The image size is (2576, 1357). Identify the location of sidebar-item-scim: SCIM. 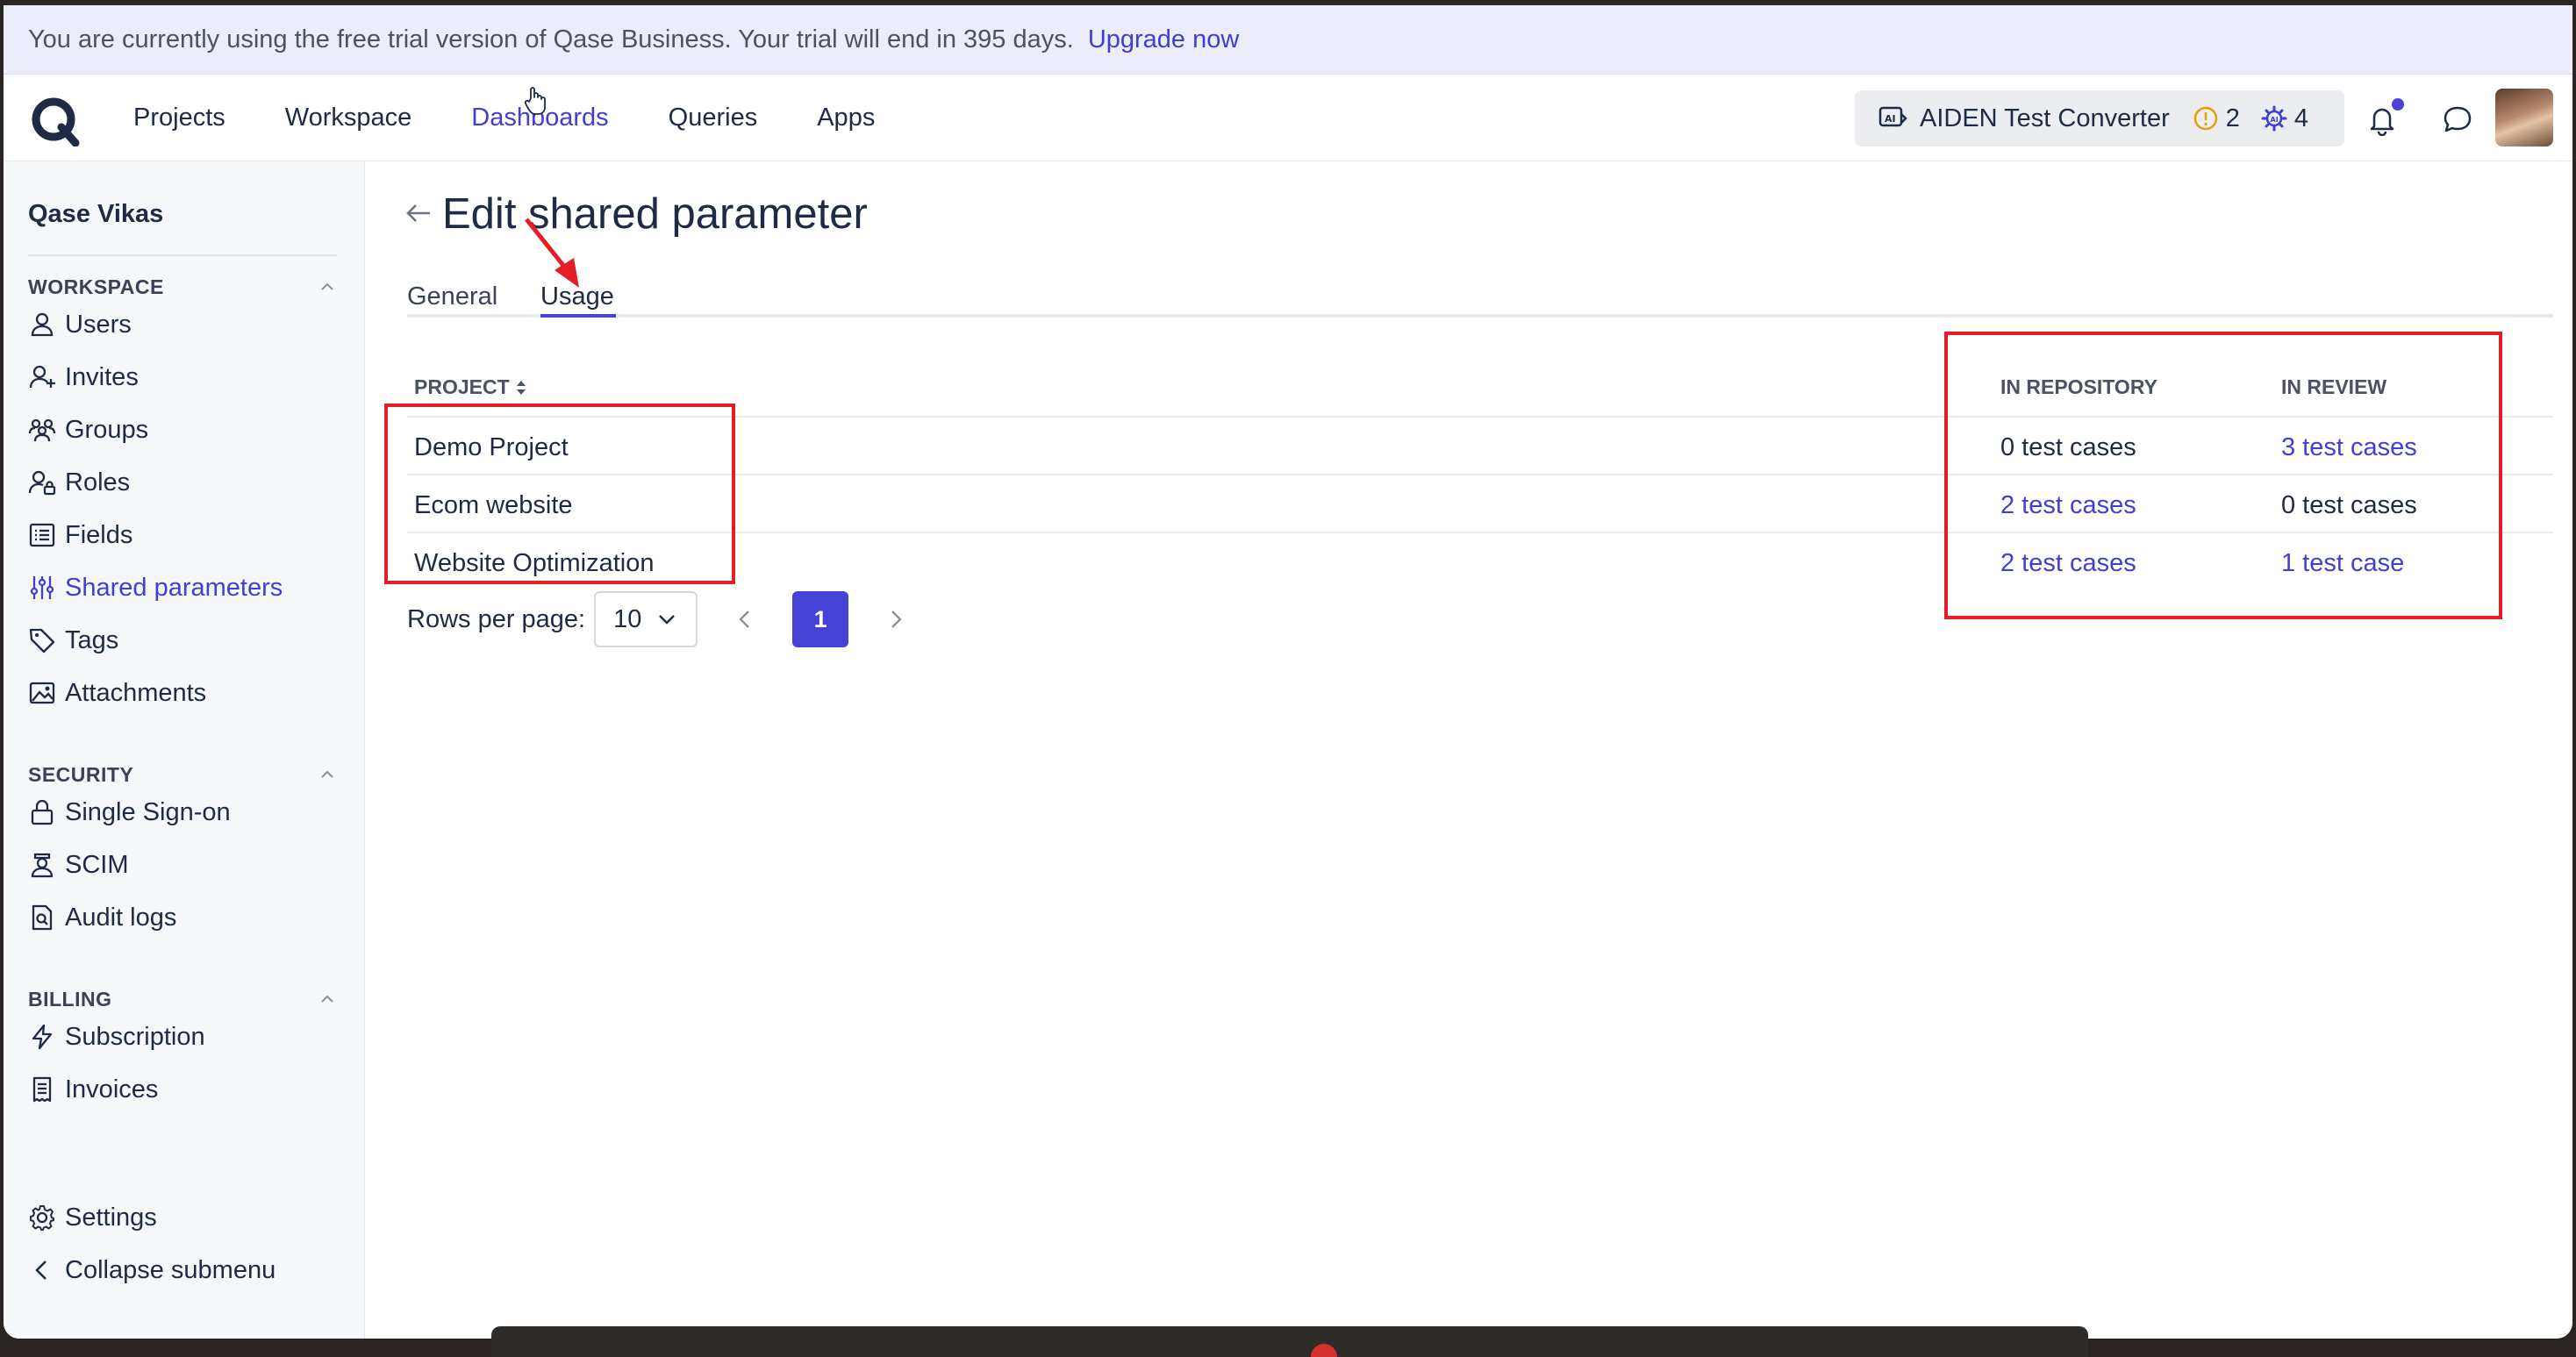
(78, 865).